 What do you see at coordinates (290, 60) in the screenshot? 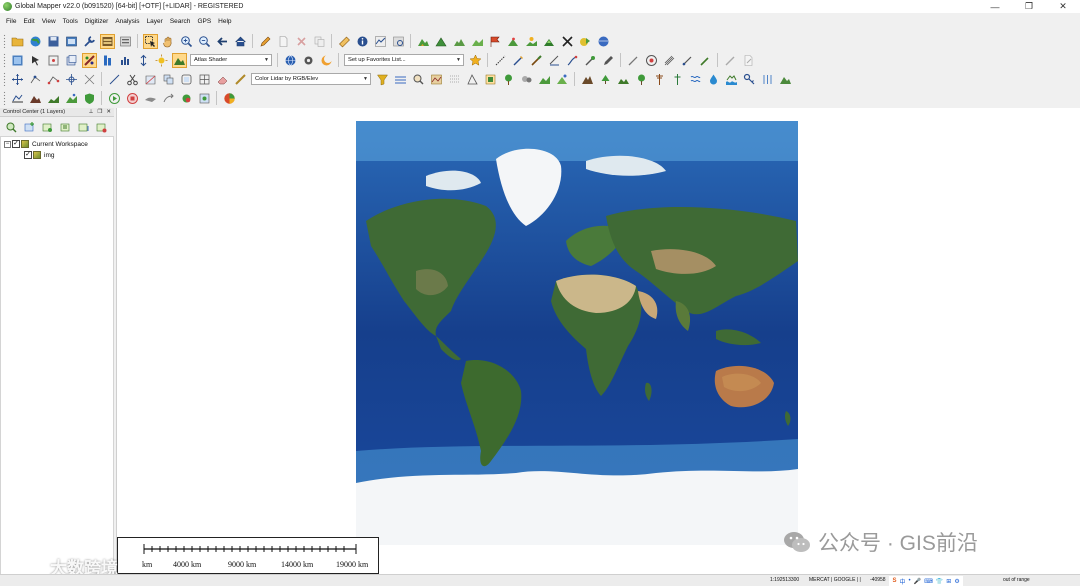
I see `globe-view-icon` at bounding box center [290, 60].